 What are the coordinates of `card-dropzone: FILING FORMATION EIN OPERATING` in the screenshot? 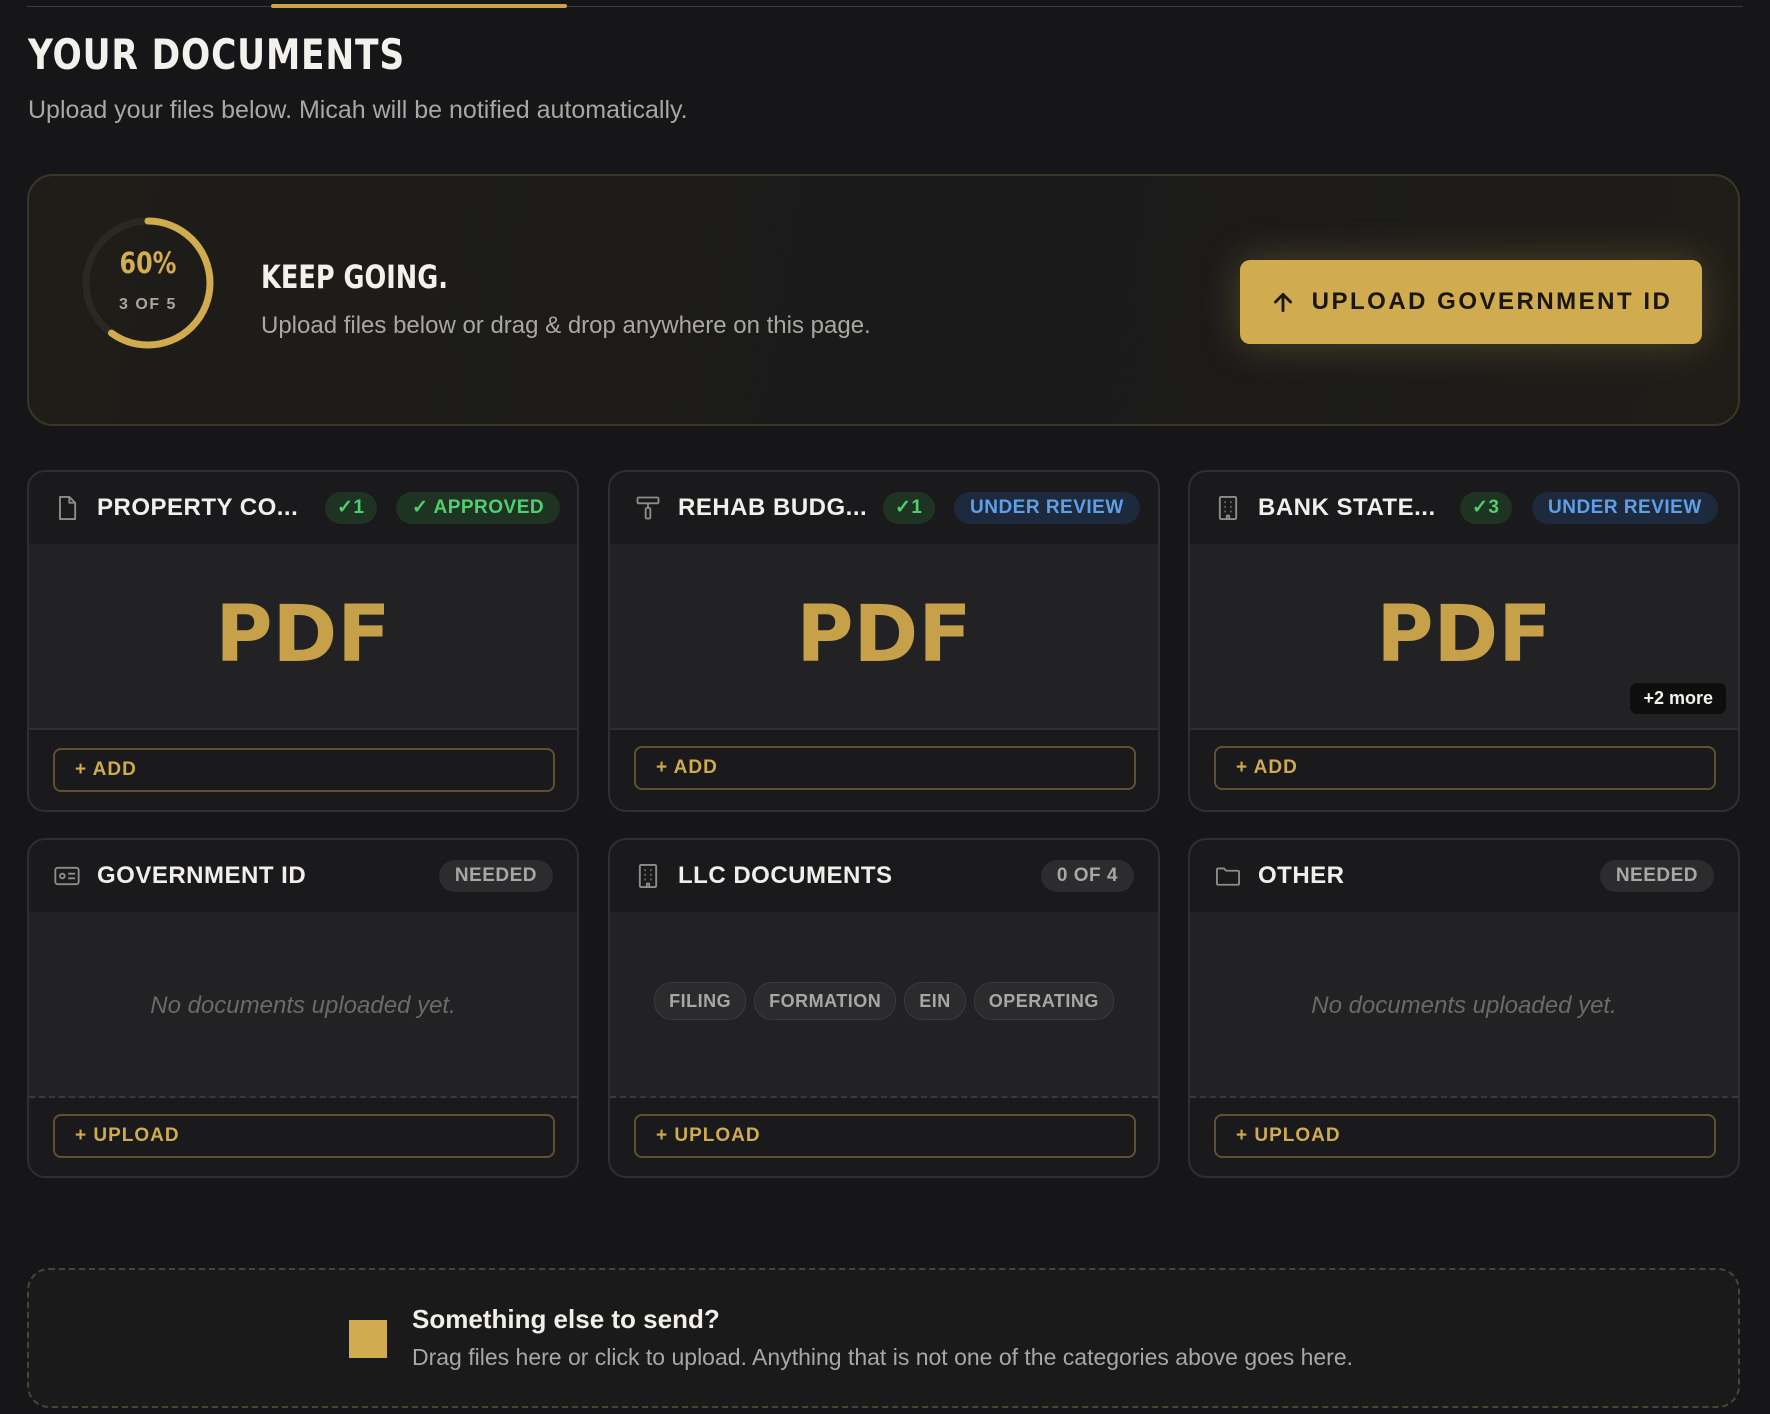 It's located at (884, 1005).